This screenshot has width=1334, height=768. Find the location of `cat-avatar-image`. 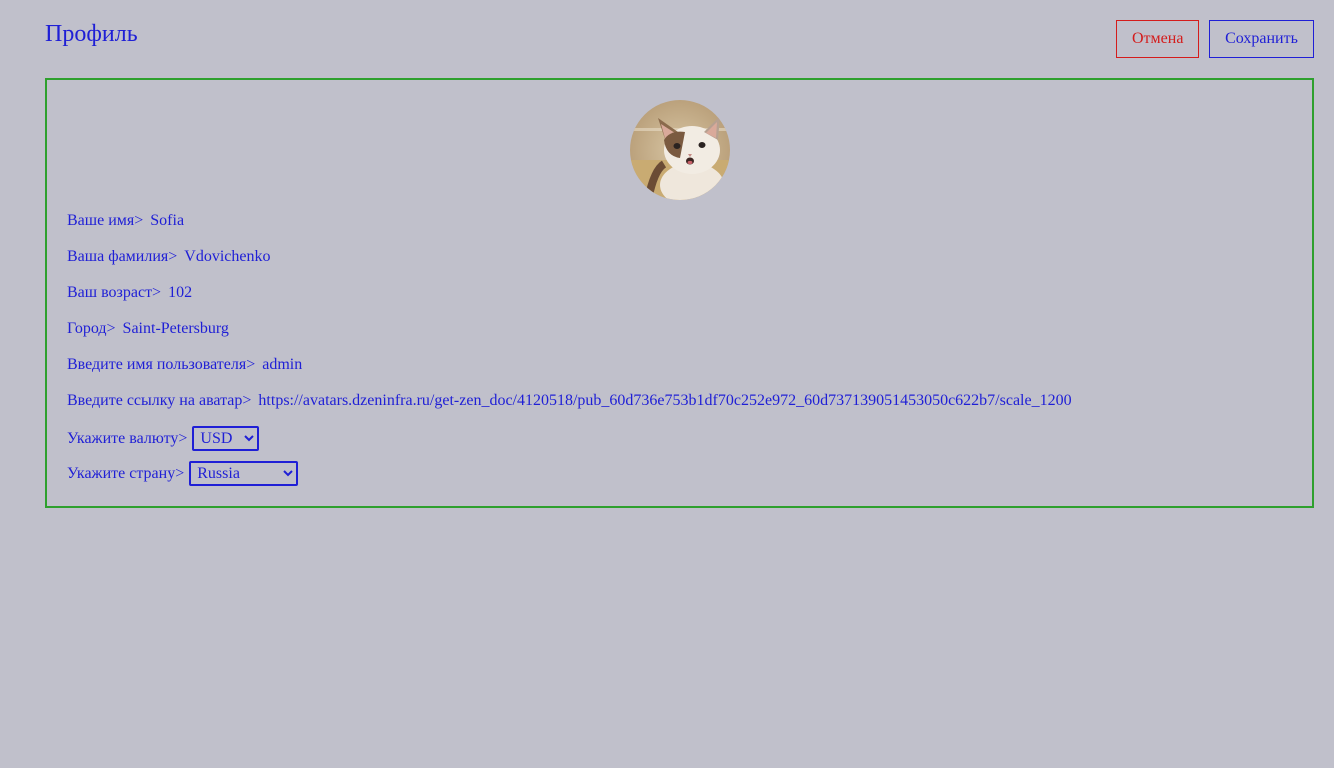

cat-avatar-image is located at coordinates (680, 150).